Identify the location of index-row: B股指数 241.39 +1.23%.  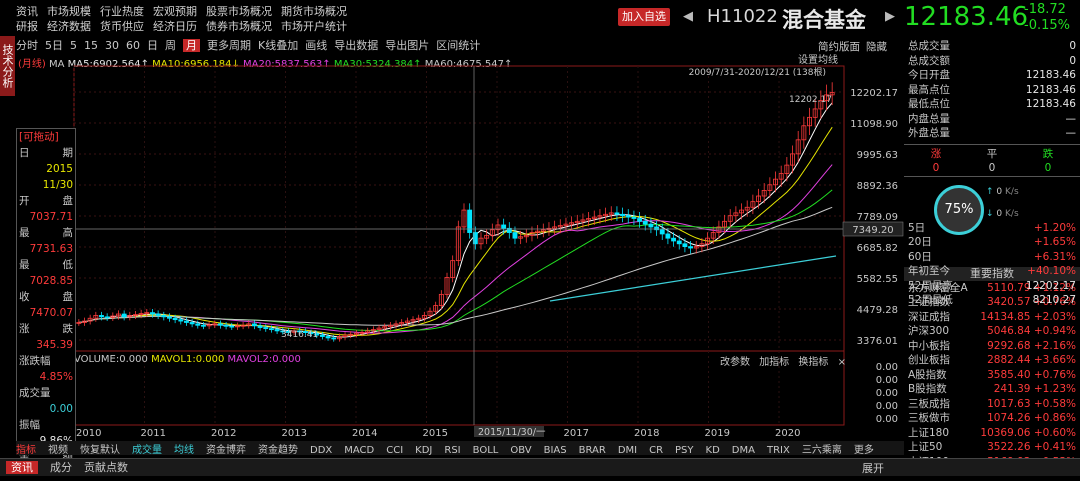
(992, 389).